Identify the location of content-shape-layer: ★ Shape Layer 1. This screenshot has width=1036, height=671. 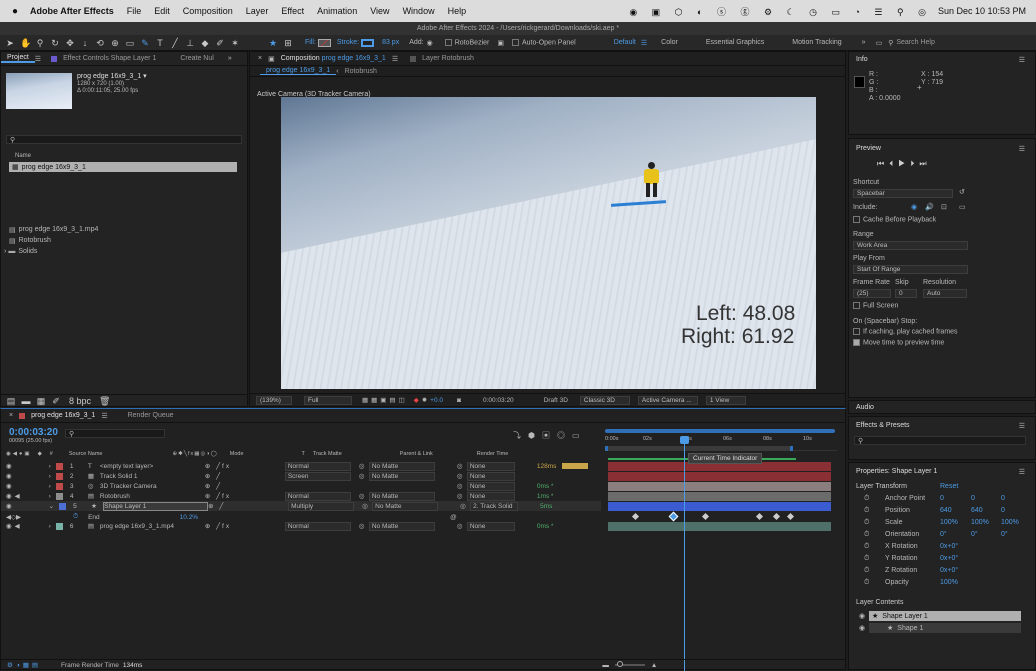
(945, 616).